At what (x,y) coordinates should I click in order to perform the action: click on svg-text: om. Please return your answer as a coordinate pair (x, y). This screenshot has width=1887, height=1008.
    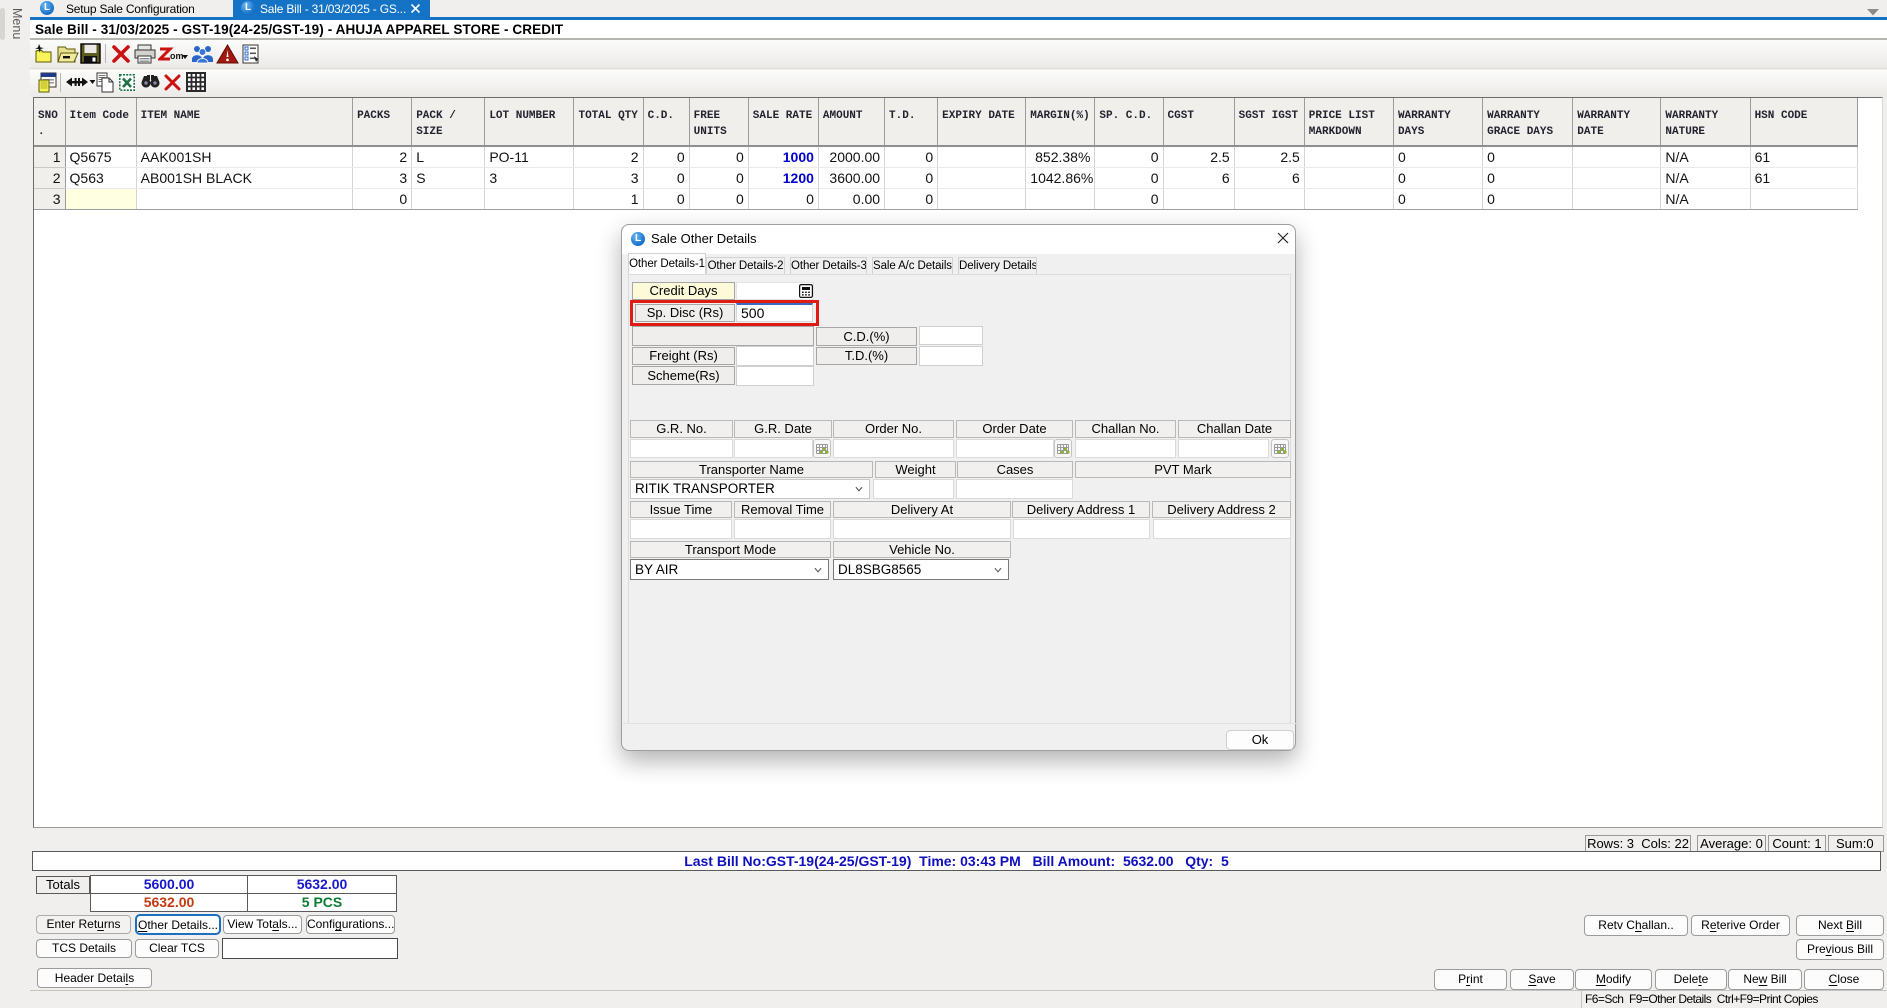
    Looking at the image, I should click on (177, 56).